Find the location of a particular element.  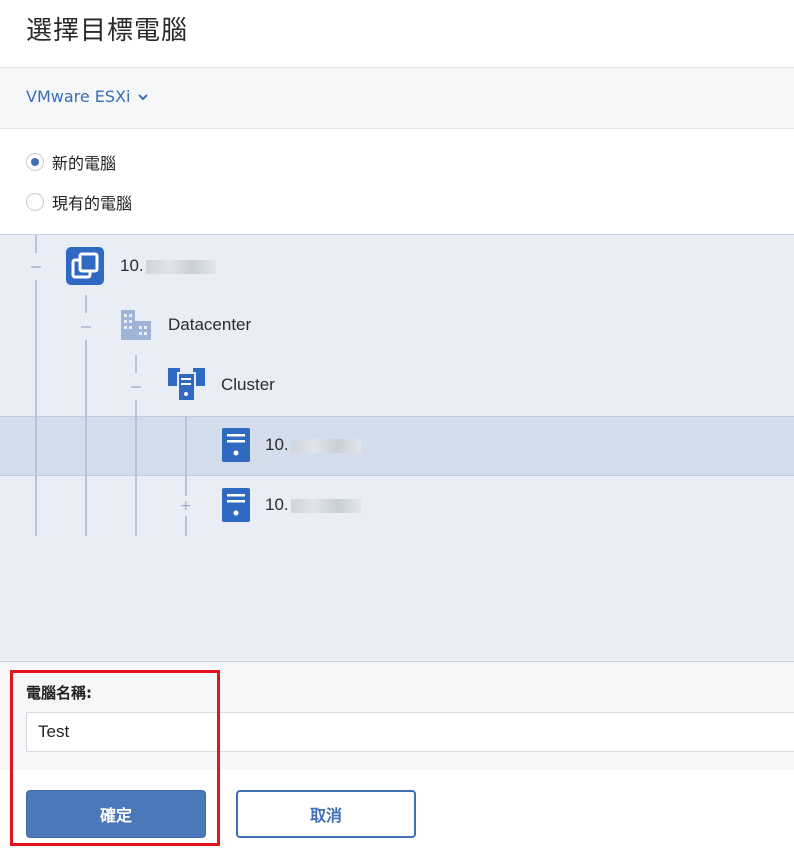

ok-button: 確定 is located at coordinates (116, 814).